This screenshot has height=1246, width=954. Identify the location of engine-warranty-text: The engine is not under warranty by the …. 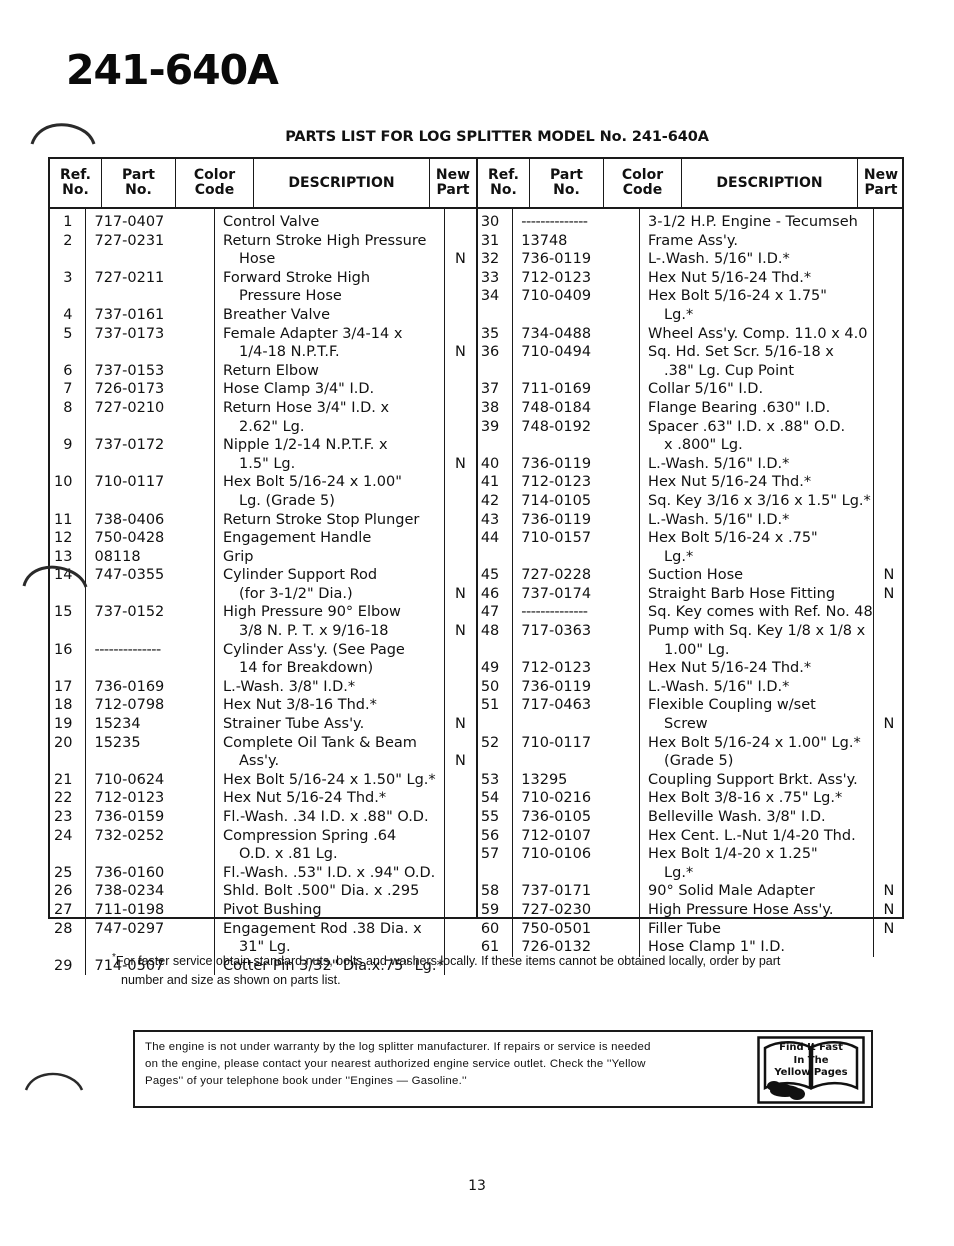
(450, 1064).